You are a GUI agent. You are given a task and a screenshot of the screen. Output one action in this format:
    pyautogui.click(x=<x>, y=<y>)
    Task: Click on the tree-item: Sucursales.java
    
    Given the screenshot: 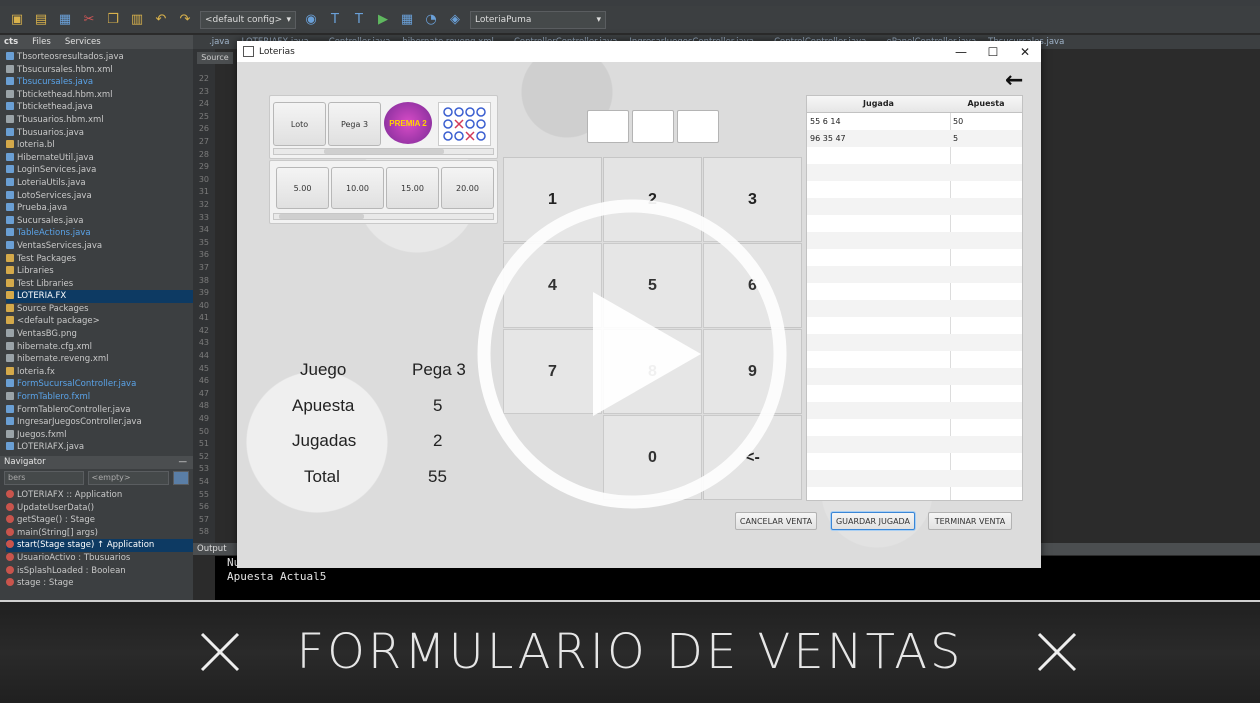 What is the action you would take?
    pyautogui.click(x=99, y=221)
    